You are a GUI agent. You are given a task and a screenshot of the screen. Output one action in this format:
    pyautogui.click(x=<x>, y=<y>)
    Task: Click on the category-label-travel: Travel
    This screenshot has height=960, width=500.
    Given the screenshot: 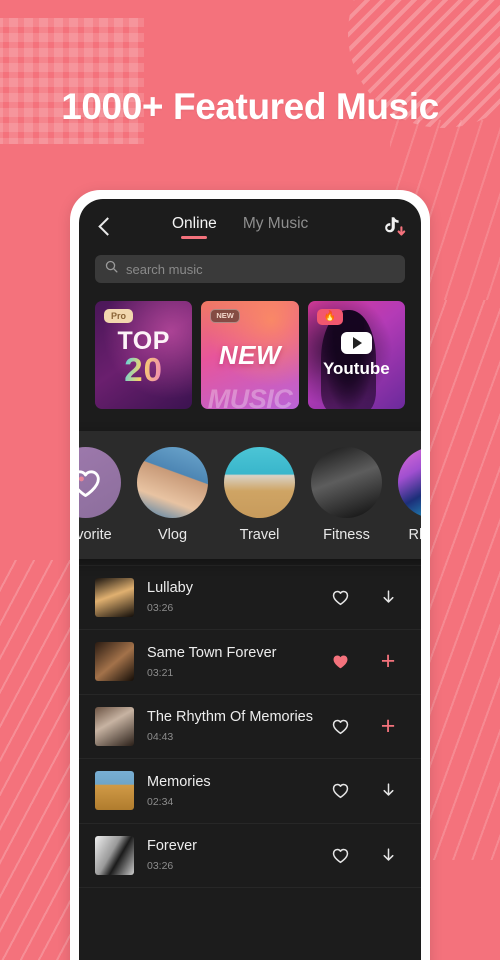 What is the action you would take?
    pyautogui.click(x=259, y=535)
    